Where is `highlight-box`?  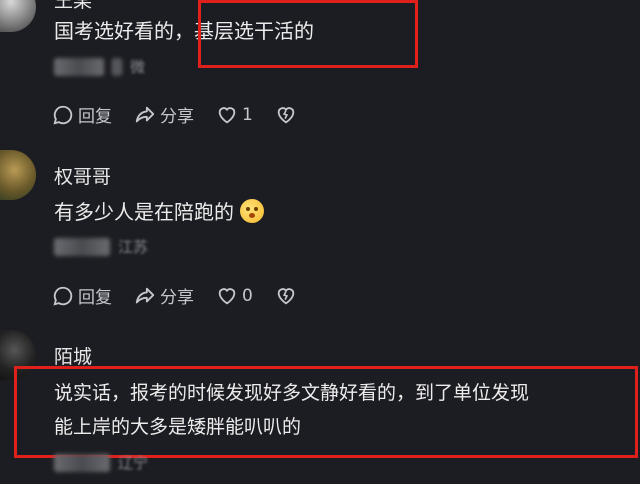 highlight-box is located at coordinates (308, 34).